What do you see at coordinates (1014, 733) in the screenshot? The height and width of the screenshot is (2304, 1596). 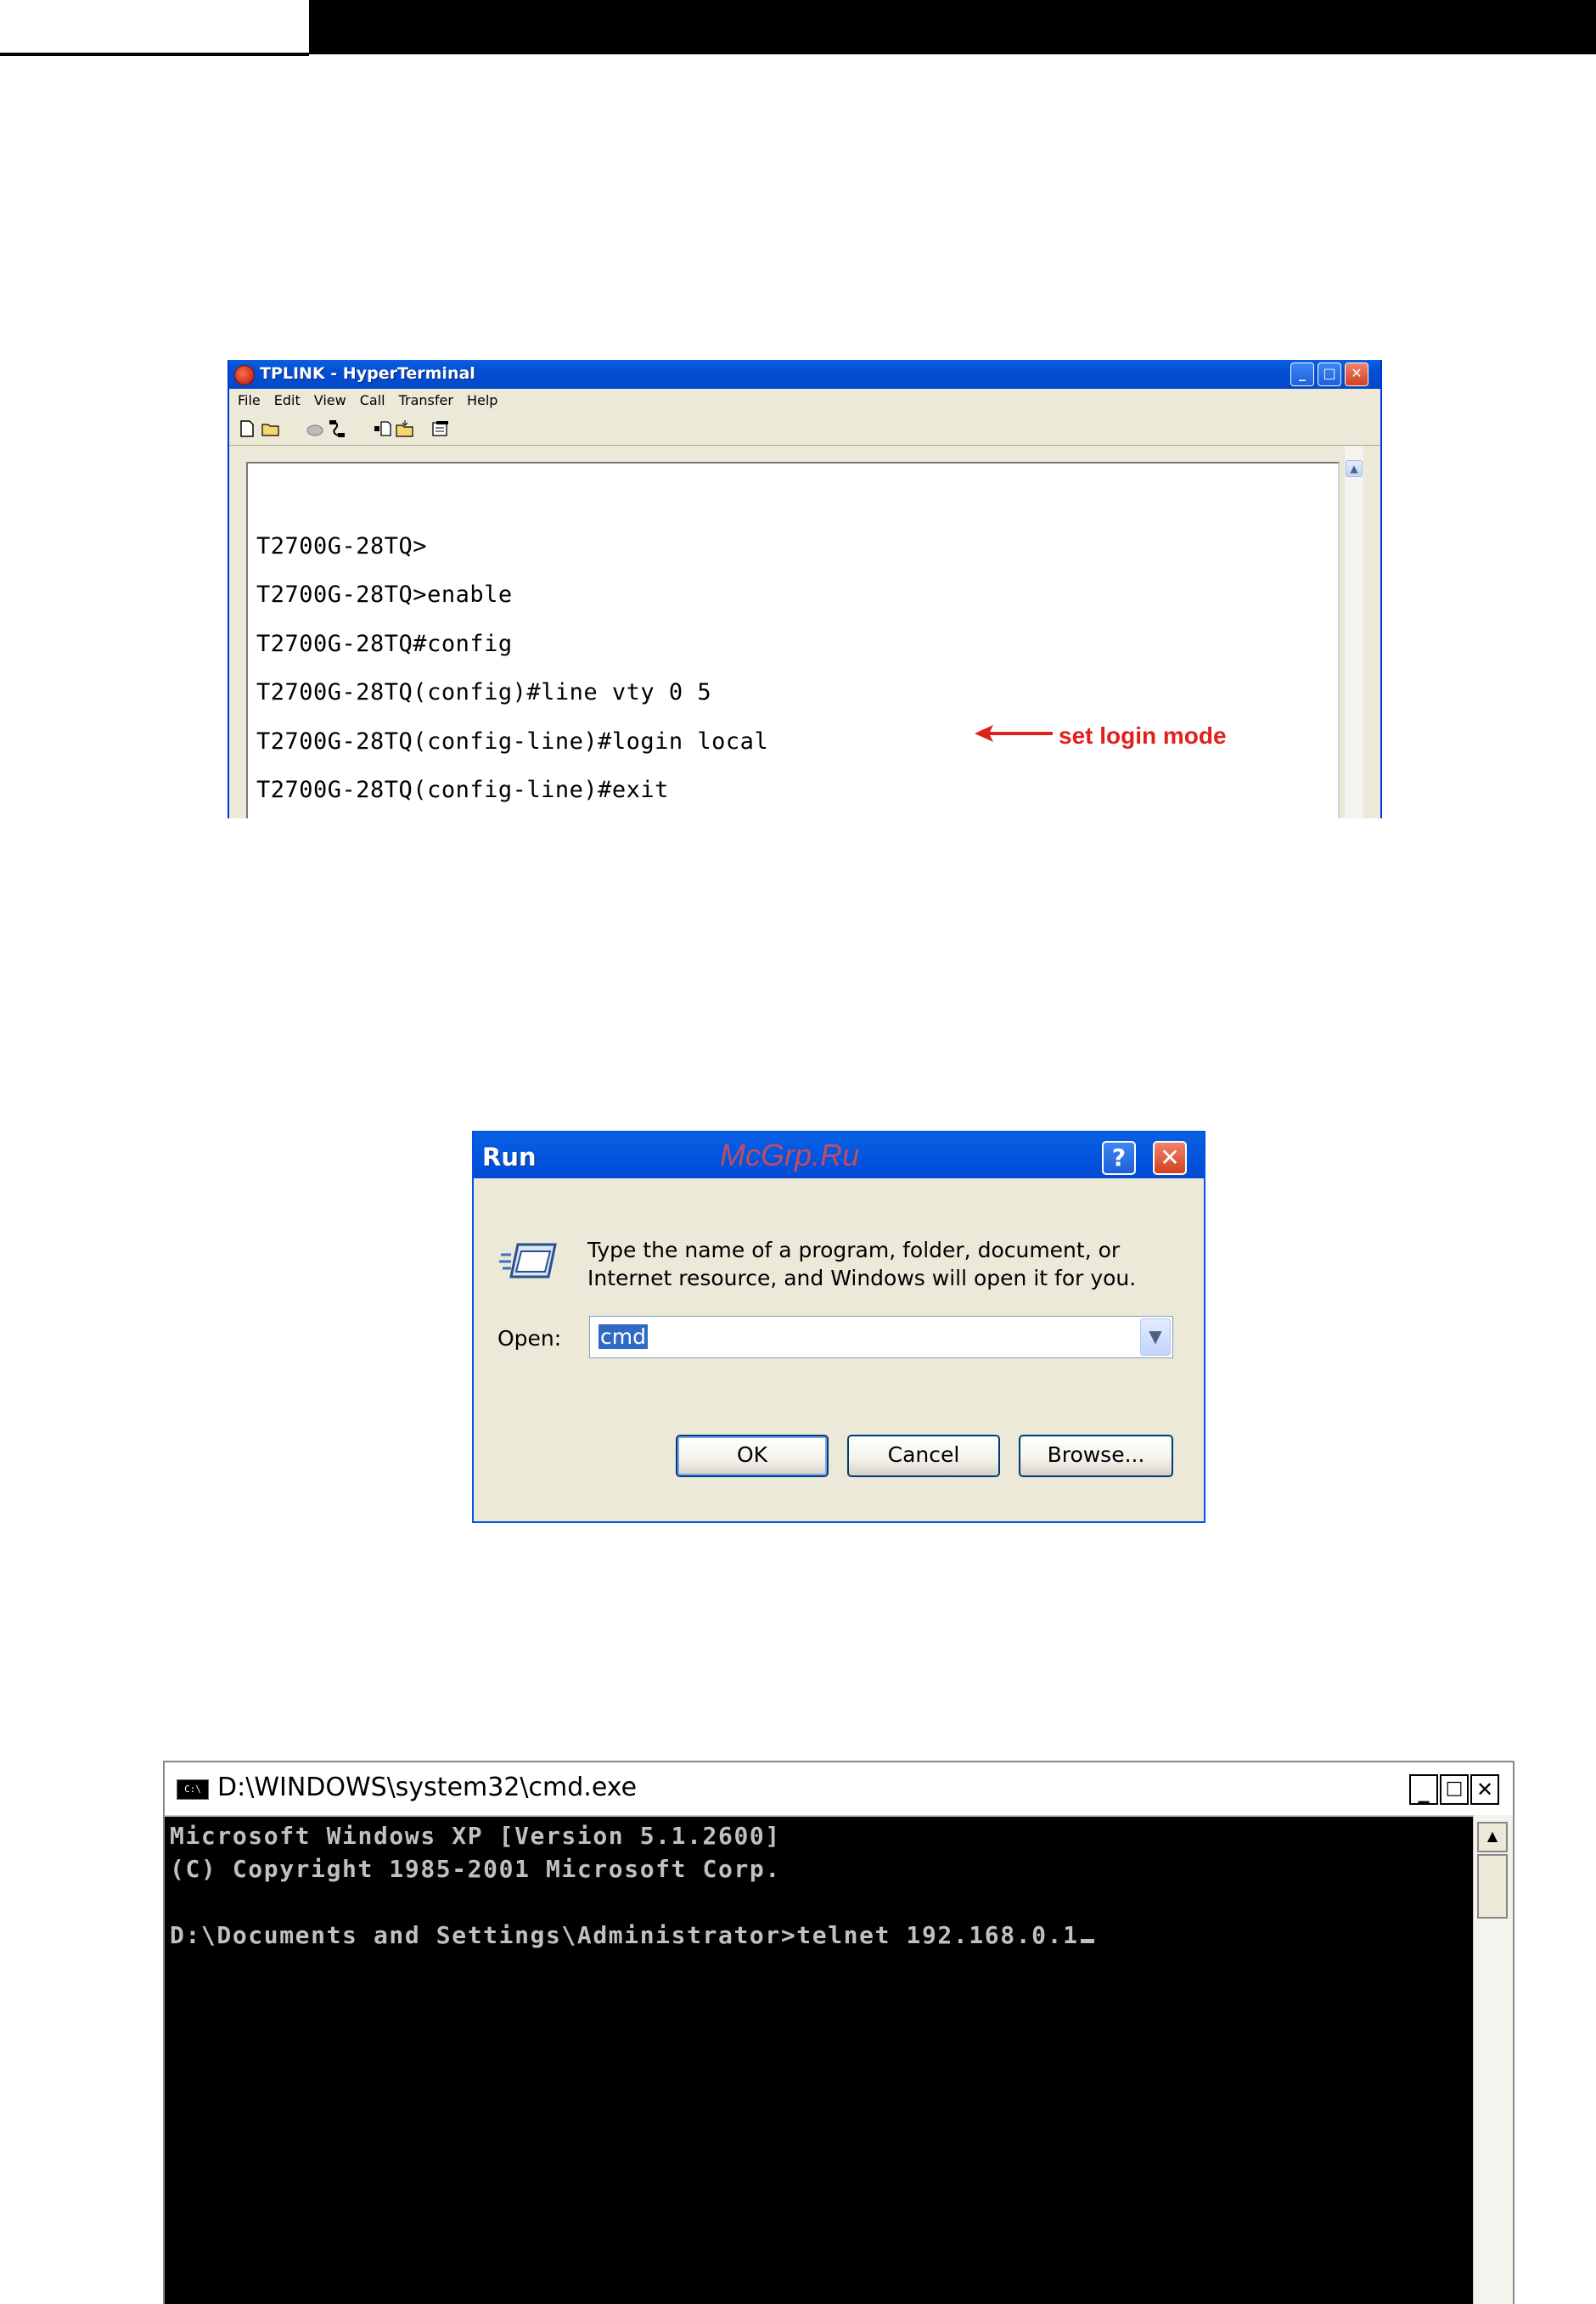 I see `annotation-arrow-icon` at bounding box center [1014, 733].